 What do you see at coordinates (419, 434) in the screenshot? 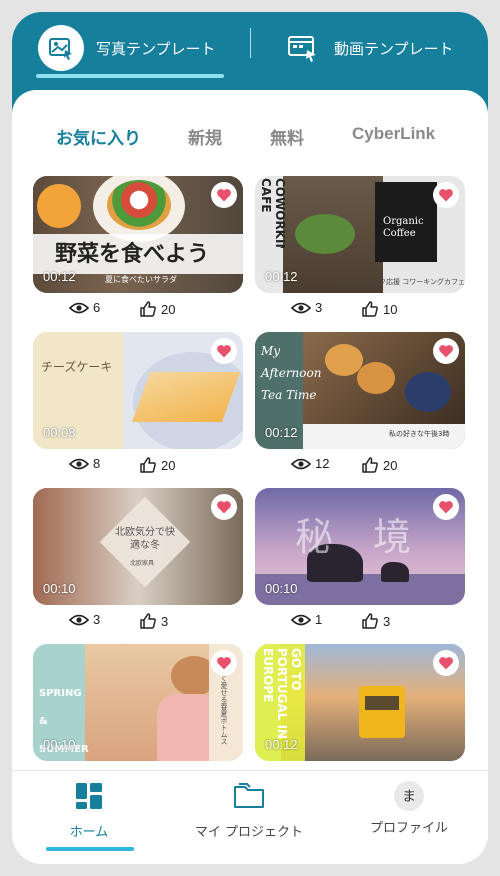
I see `template-subtitle: 私の好きな午後3時` at bounding box center [419, 434].